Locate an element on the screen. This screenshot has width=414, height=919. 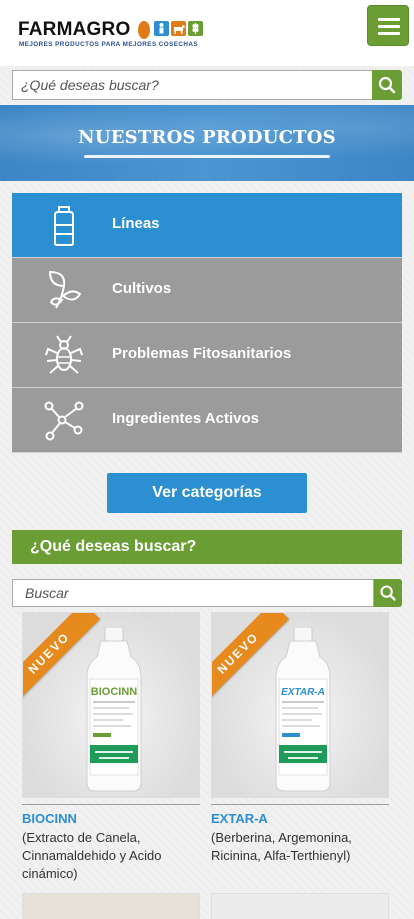
cow-icon is located at coordinates (178, 28).